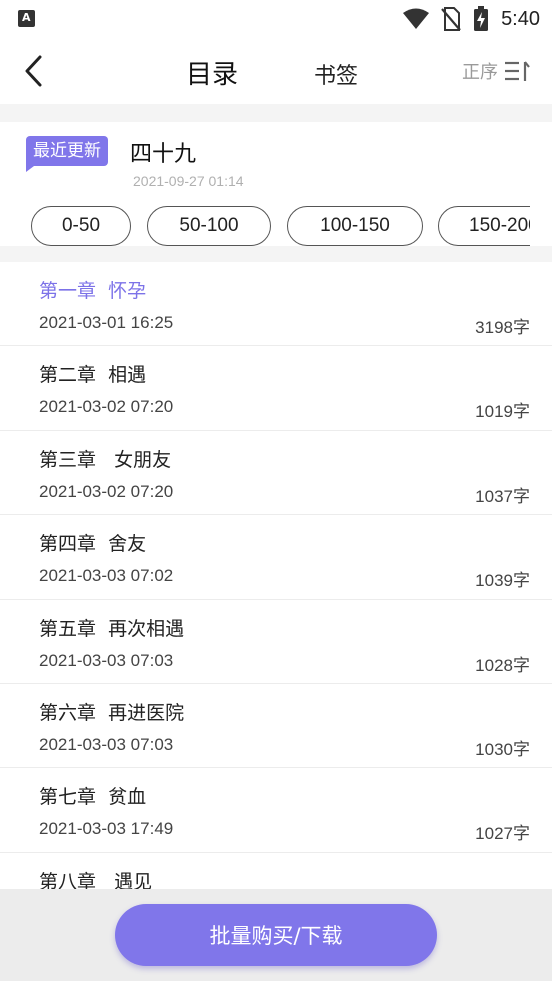 This screenshot has height=981, width=552. I want to click on app-notification-icon: A, so click(26, 18).